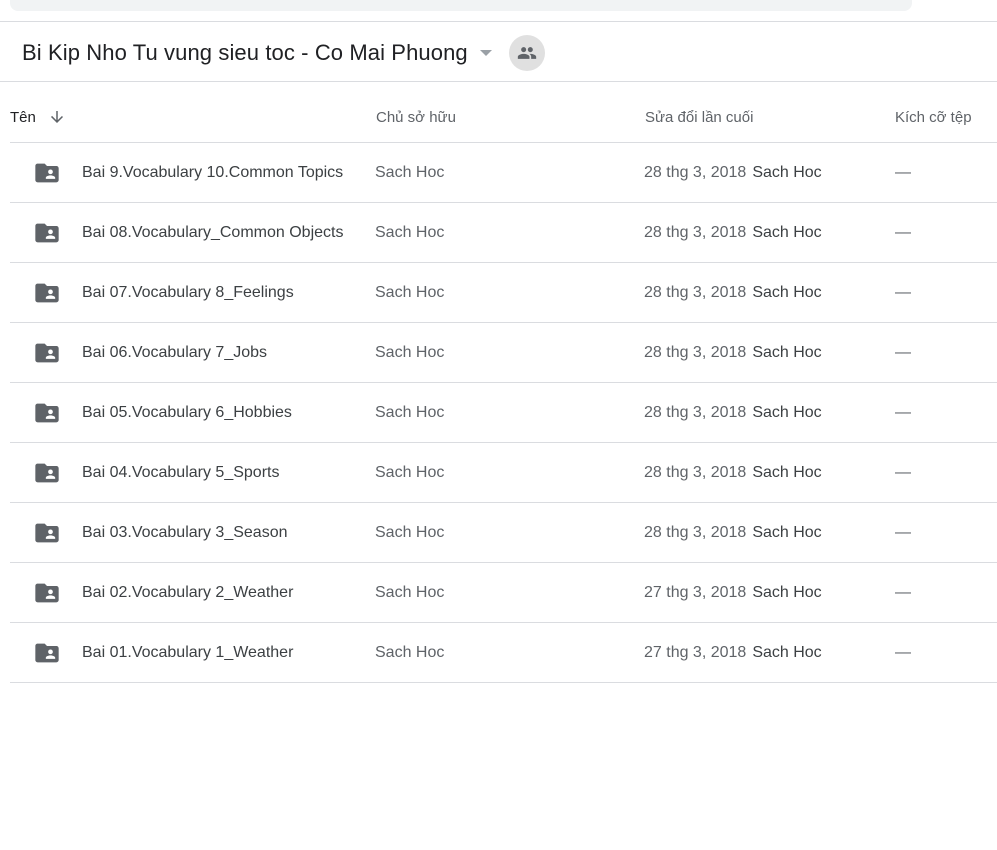  Describe the element at coordinates (184, 532) in the screenshot. I see `file-name: Bai 03.Vocabulary 3_Season` at that location.